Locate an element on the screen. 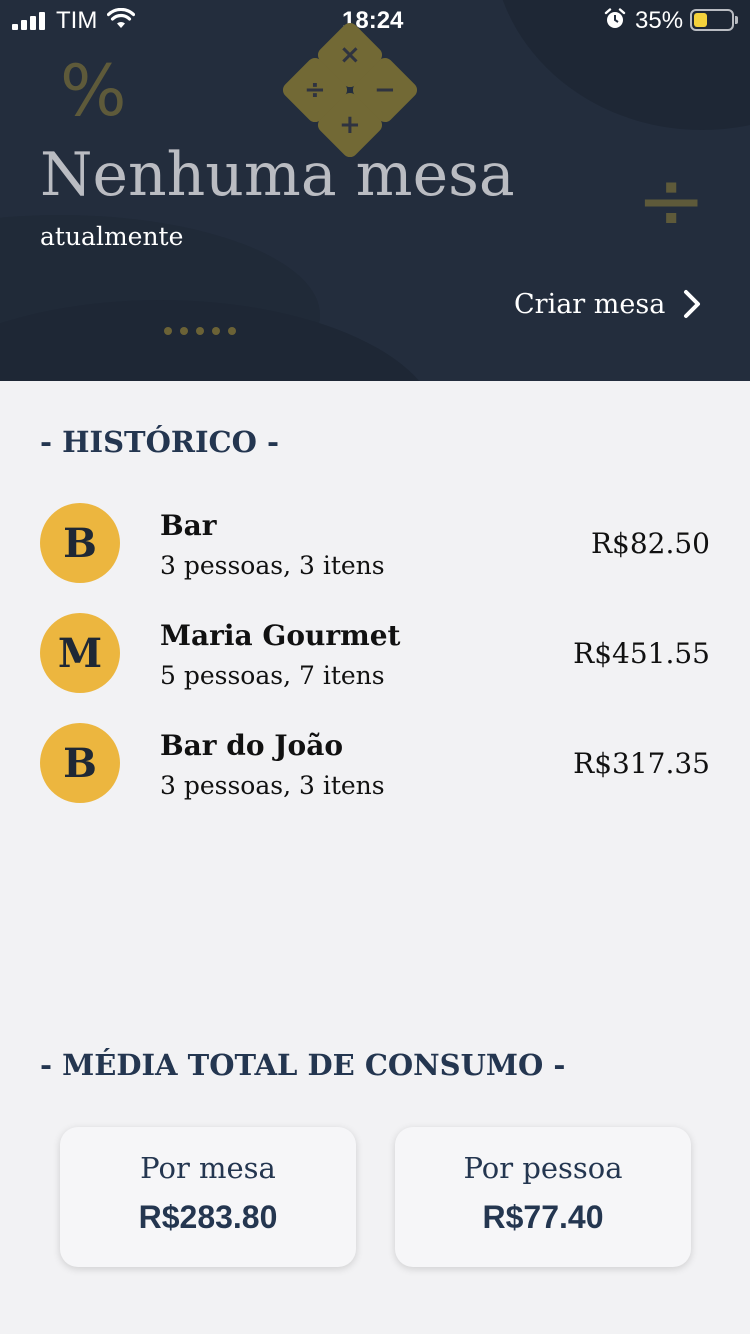 The height and width of the screenshot is (1334, 750). signal-icon is located at coordinates (30, 21).